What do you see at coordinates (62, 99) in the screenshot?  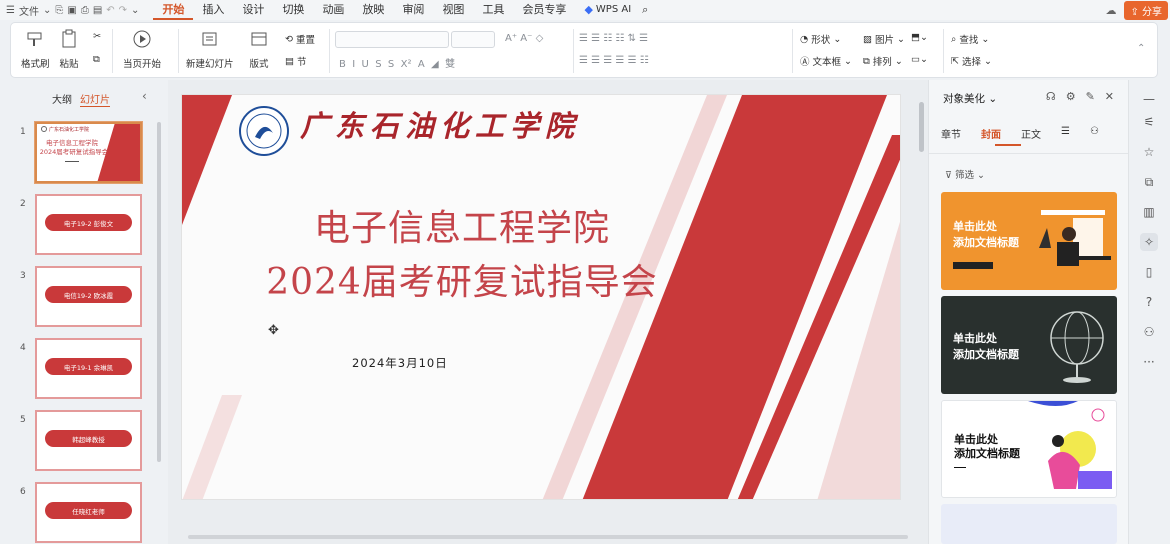 I see `tab-outline: 大纲` at bounding box center [62, 99].